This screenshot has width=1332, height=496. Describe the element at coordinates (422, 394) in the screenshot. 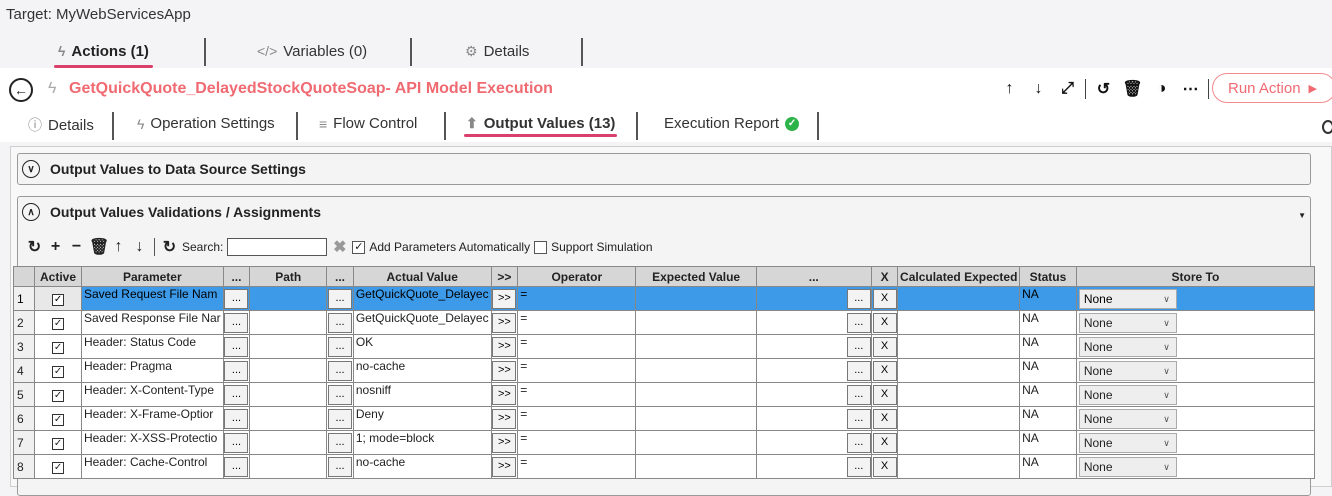

I see `actual-value-cell: nosniff` at that location.